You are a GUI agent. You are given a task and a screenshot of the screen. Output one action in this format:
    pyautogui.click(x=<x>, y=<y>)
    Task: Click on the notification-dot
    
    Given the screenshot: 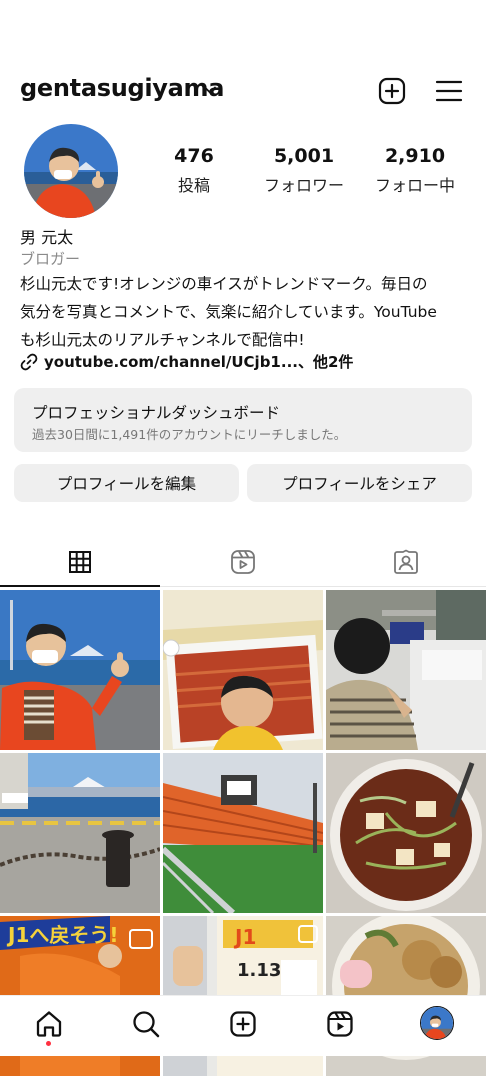 What is the action you would take?
    pyautogui.click(x=48, y=1043)
    